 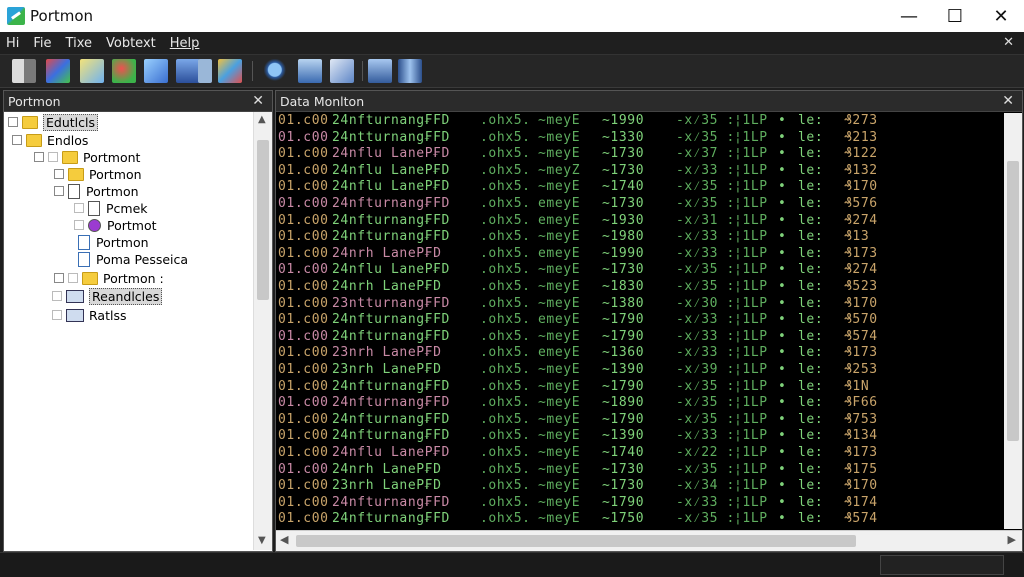 What do you see at coordinates (108, 315) in the screenshot?
I see `tree-item-label: Ratlss` at bounding box center [108, 315].